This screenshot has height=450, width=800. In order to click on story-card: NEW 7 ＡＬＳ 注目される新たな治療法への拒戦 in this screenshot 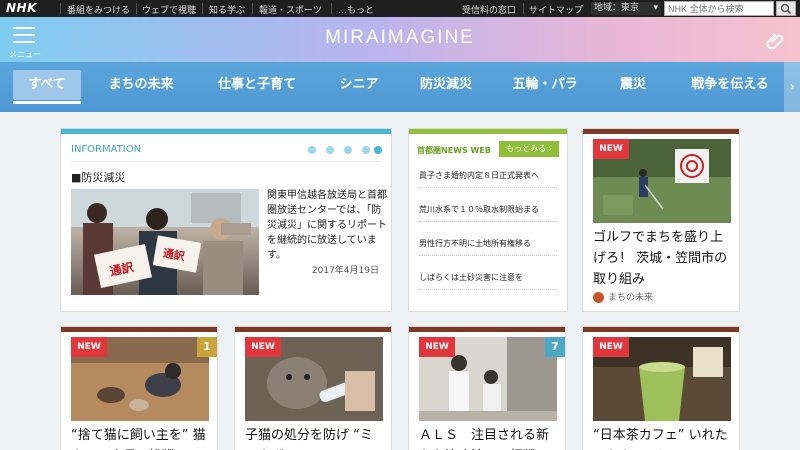, I will do `click(487, 388)`.